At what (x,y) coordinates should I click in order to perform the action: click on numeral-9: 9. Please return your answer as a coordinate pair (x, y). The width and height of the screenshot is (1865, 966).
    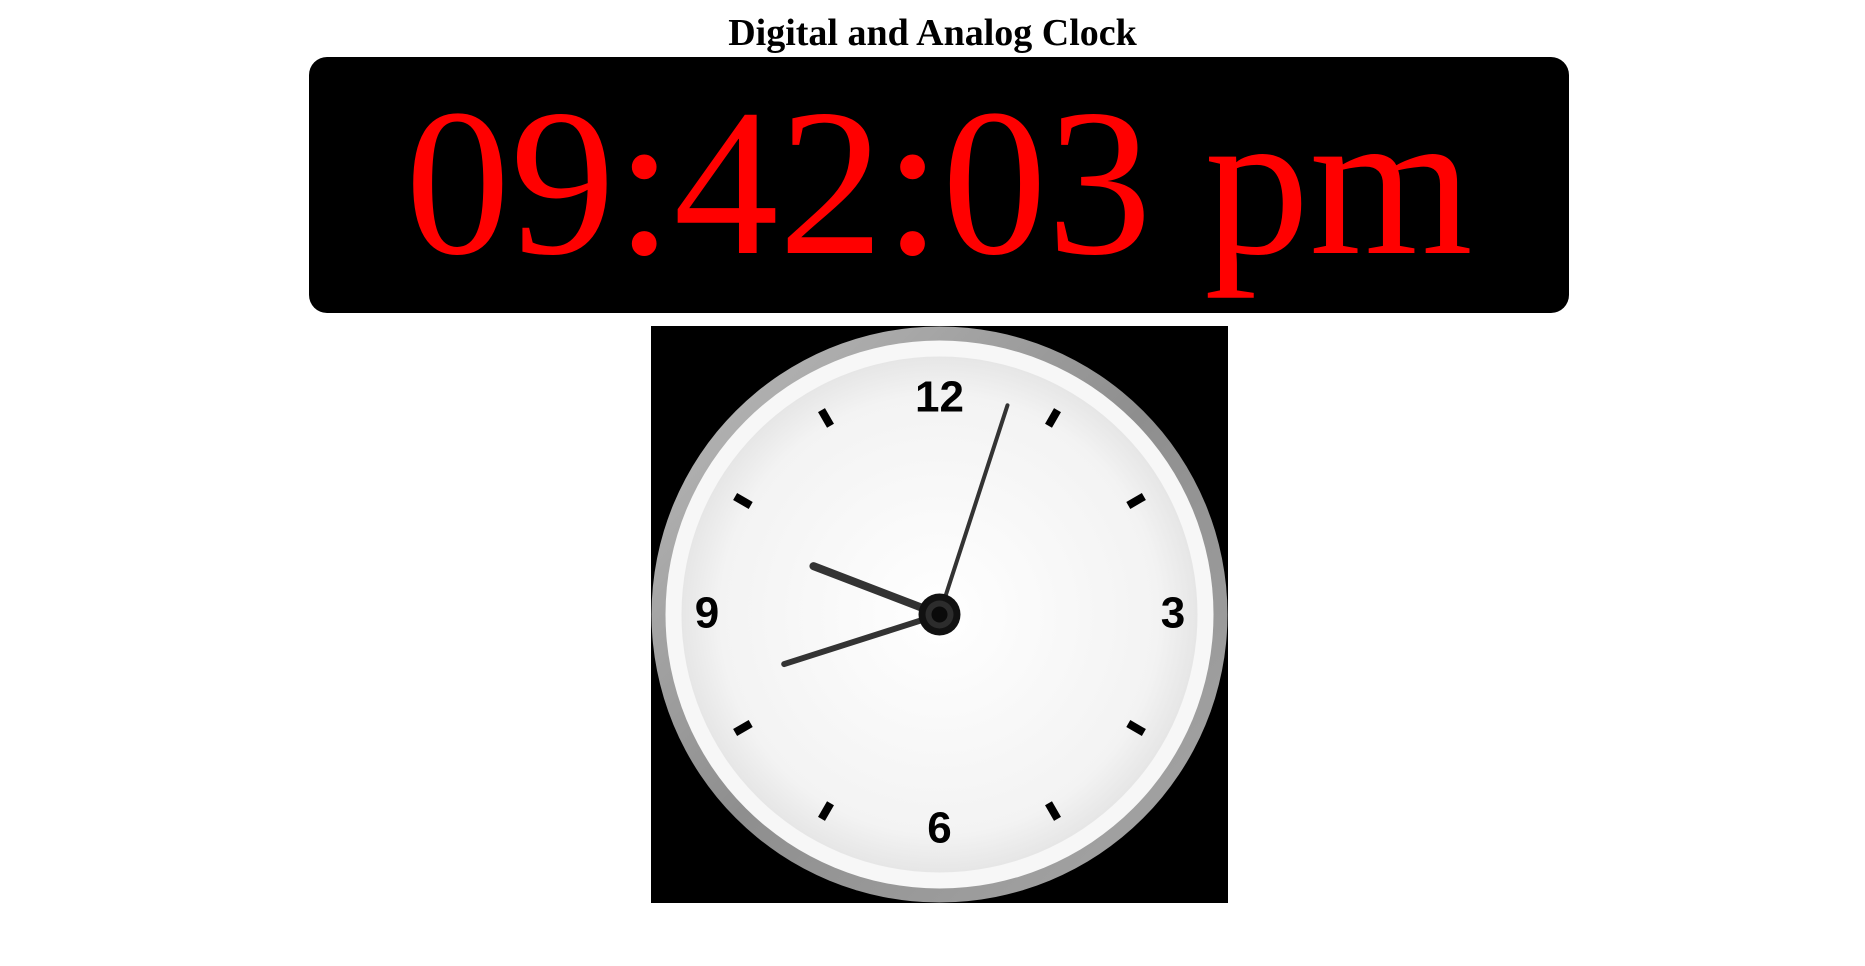
    Looking at the image, I should click on (707, 613).